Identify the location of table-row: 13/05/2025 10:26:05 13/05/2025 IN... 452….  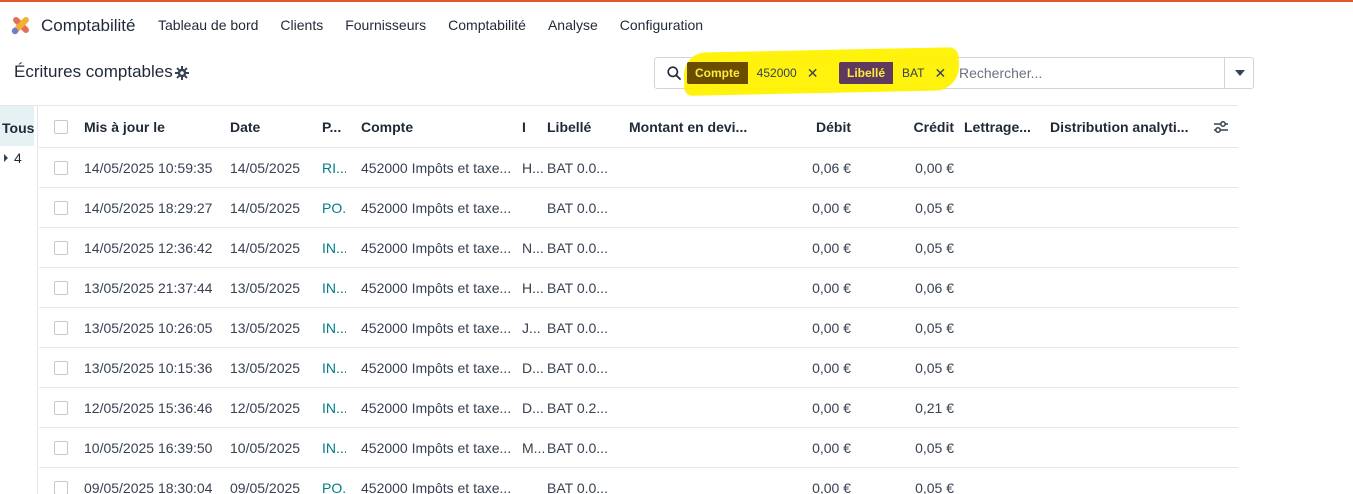
(638, 328).